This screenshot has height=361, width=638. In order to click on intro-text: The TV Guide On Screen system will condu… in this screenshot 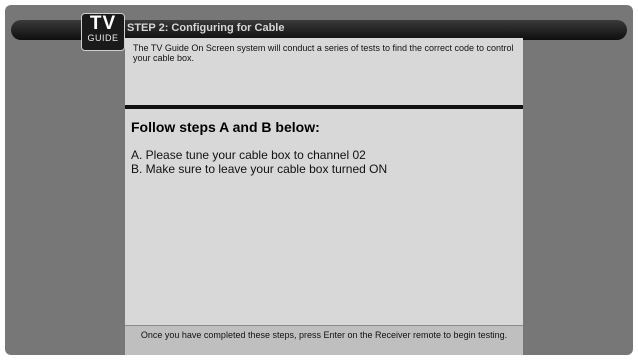, I will do `click(323, 53)`.